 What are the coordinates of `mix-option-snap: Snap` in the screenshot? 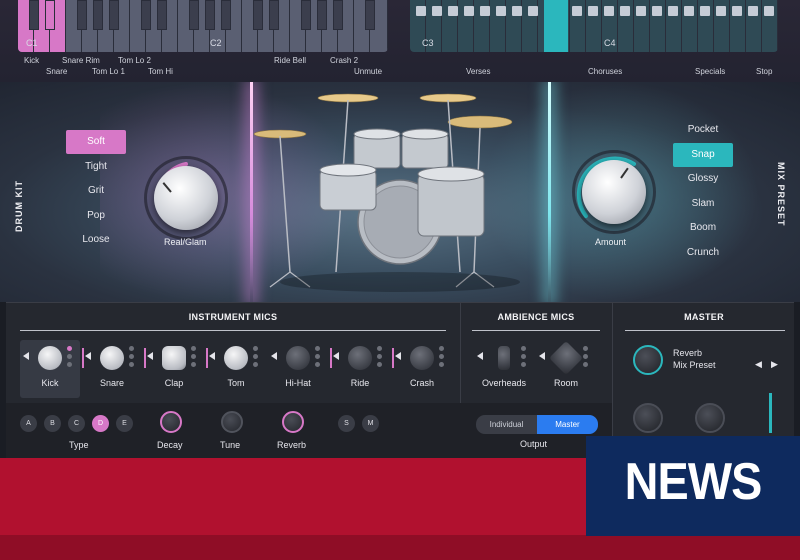 It's located at (703, 154).